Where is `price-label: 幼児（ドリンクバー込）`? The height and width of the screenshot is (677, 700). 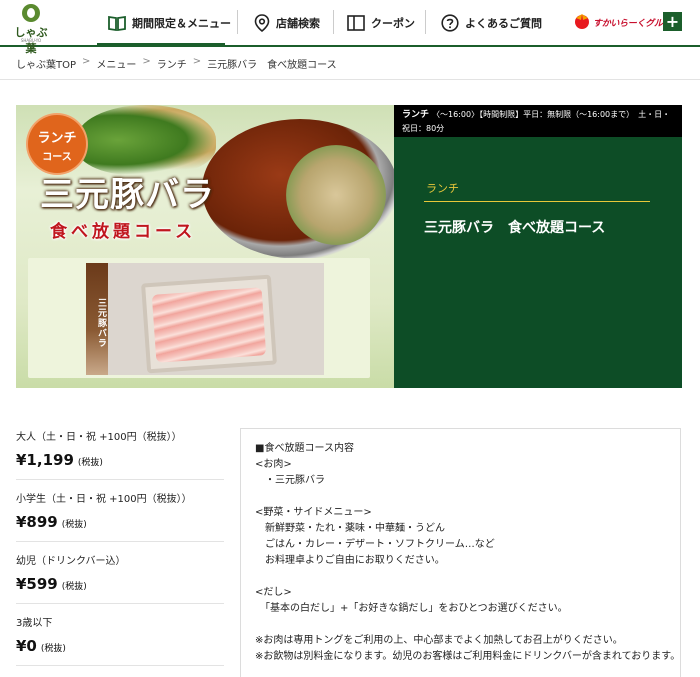 price-label: 幼児（ドリンクバー込） is located at coordinates (71, 561).